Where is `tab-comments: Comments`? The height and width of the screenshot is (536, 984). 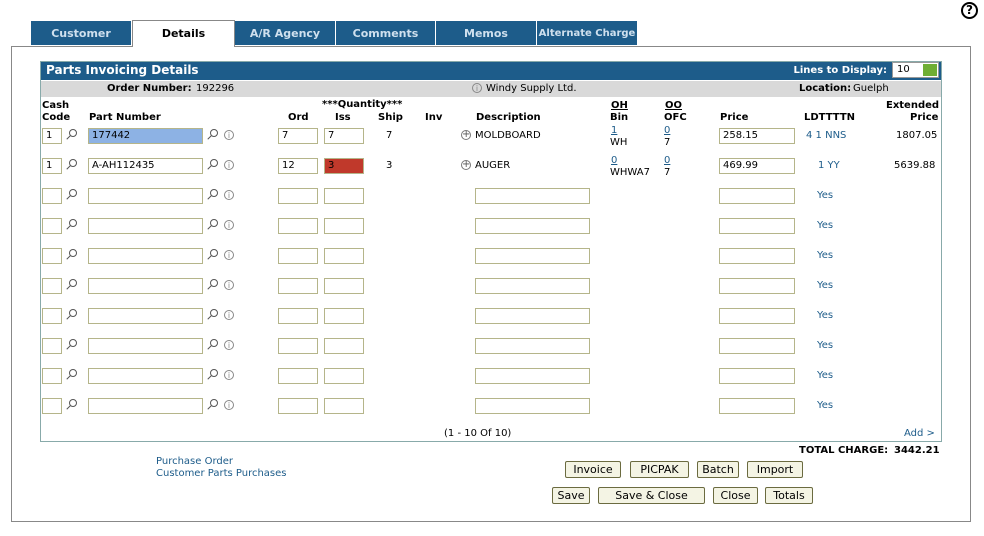
tab-comments: Comments is located at coordinates (386, 33).